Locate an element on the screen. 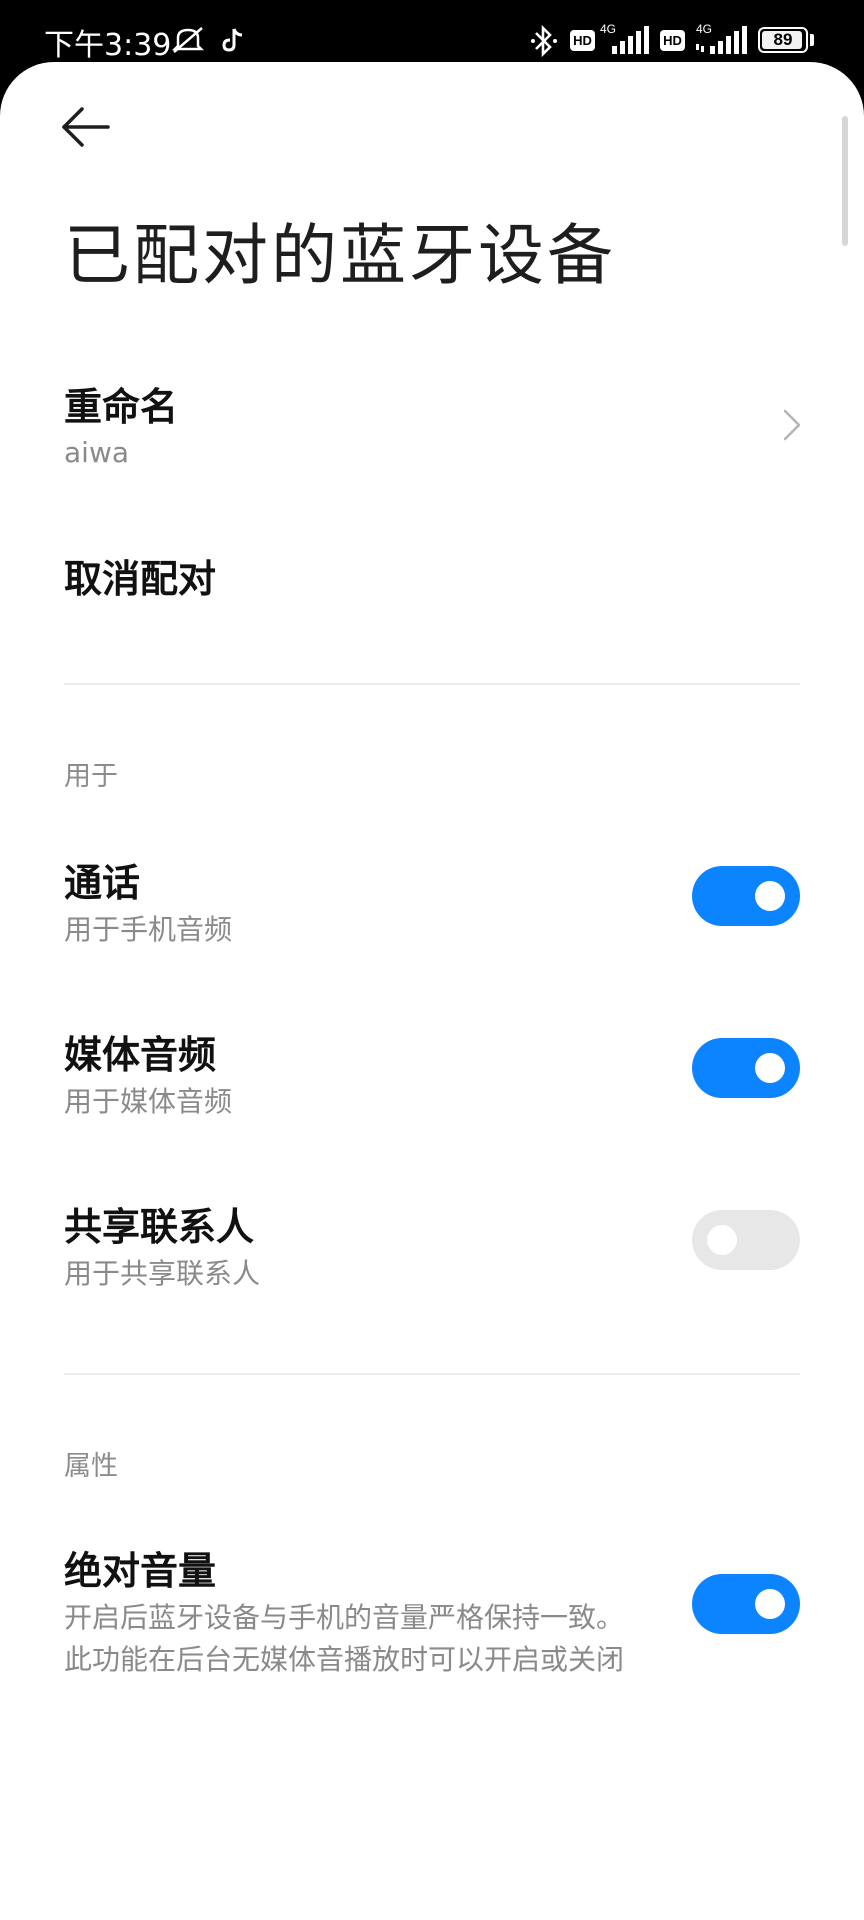 The height and width of the screenshot is (1920, 864). status-bar: 下午3:39 HD 4G HD 4G 89 is located at coordinates (432, 33).